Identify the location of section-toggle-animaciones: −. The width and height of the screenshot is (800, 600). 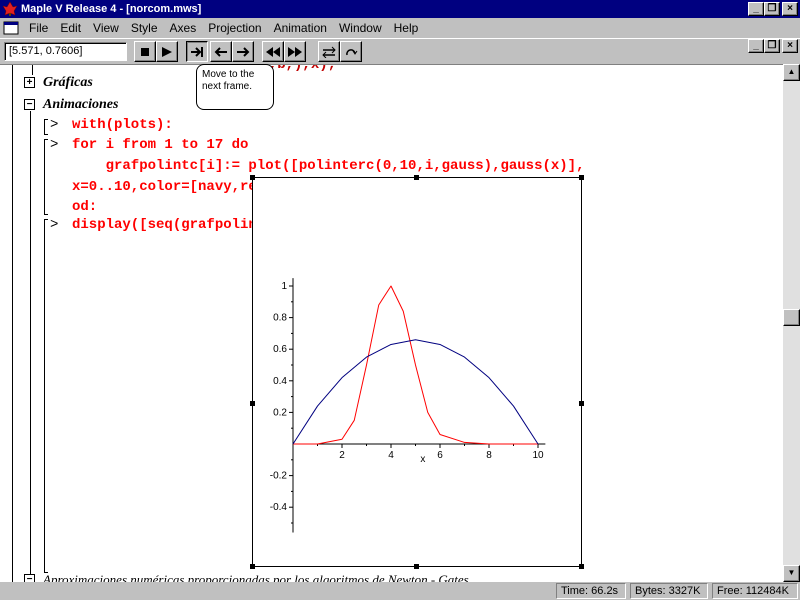
(29, 104).